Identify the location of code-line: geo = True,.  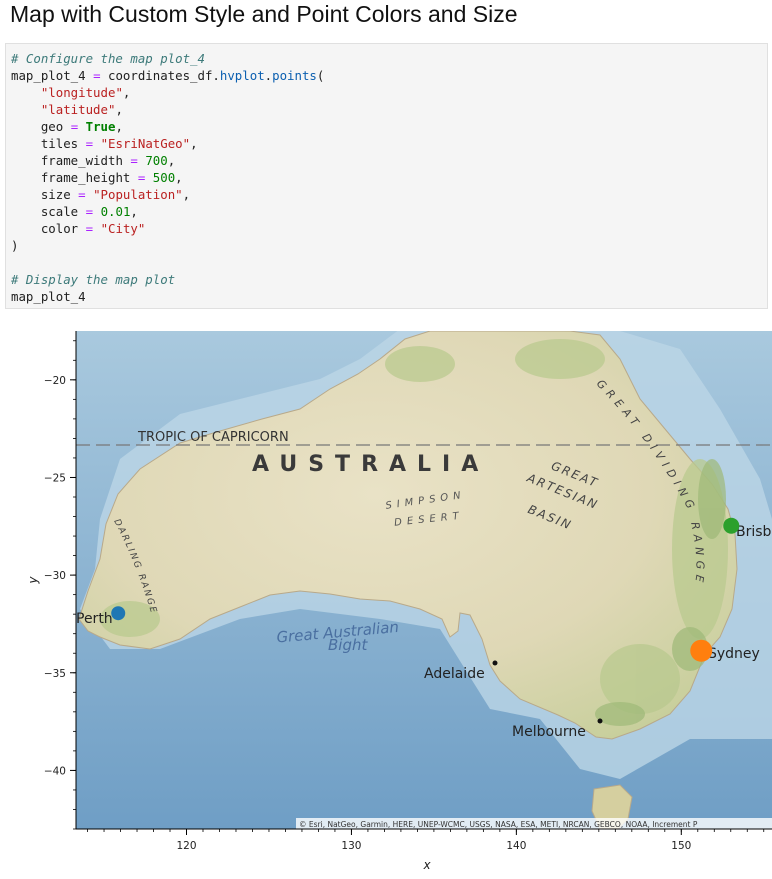
(81, 126).